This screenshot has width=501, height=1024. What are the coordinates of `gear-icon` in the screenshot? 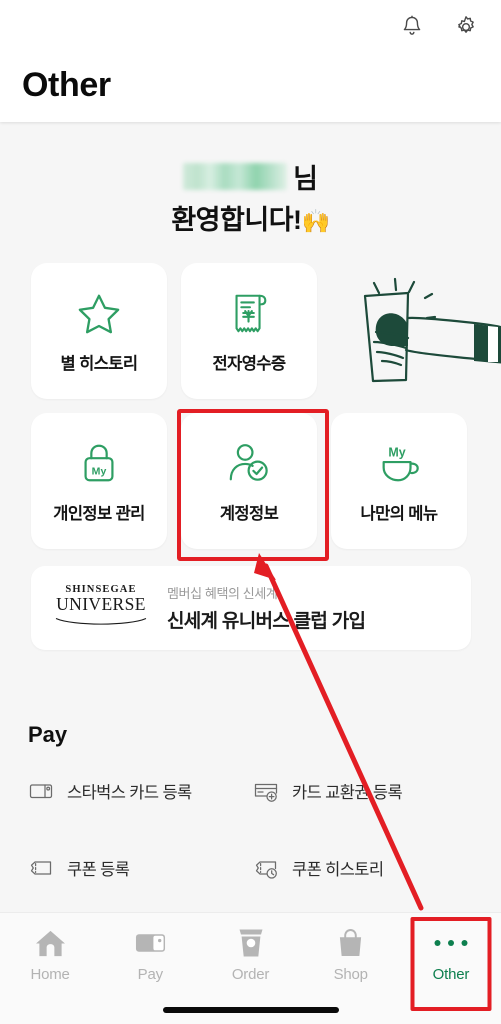 It's located at (466, 27).